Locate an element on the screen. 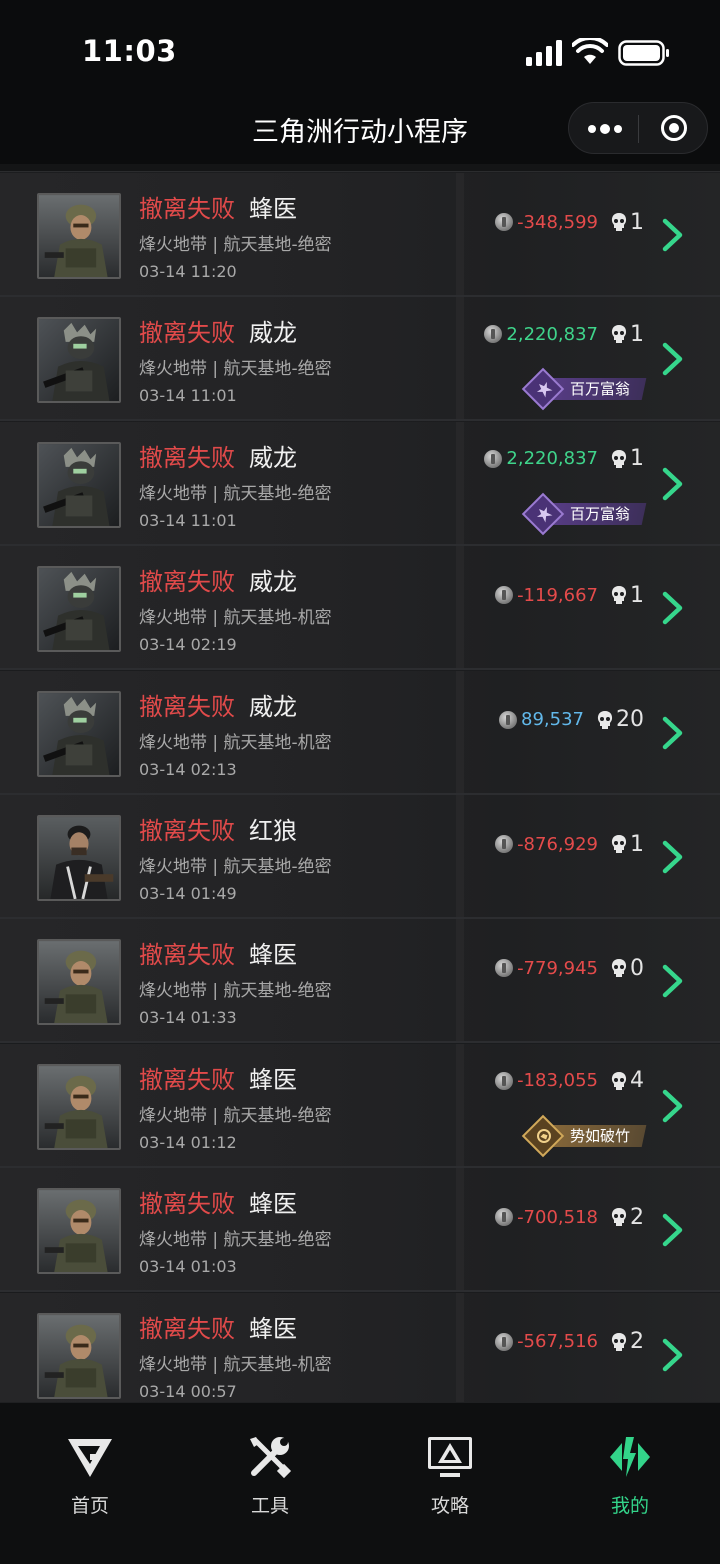 The width and height of the screenshot is (720, 1564). profile-diamond-icon is located at coordinates (630, 1457).